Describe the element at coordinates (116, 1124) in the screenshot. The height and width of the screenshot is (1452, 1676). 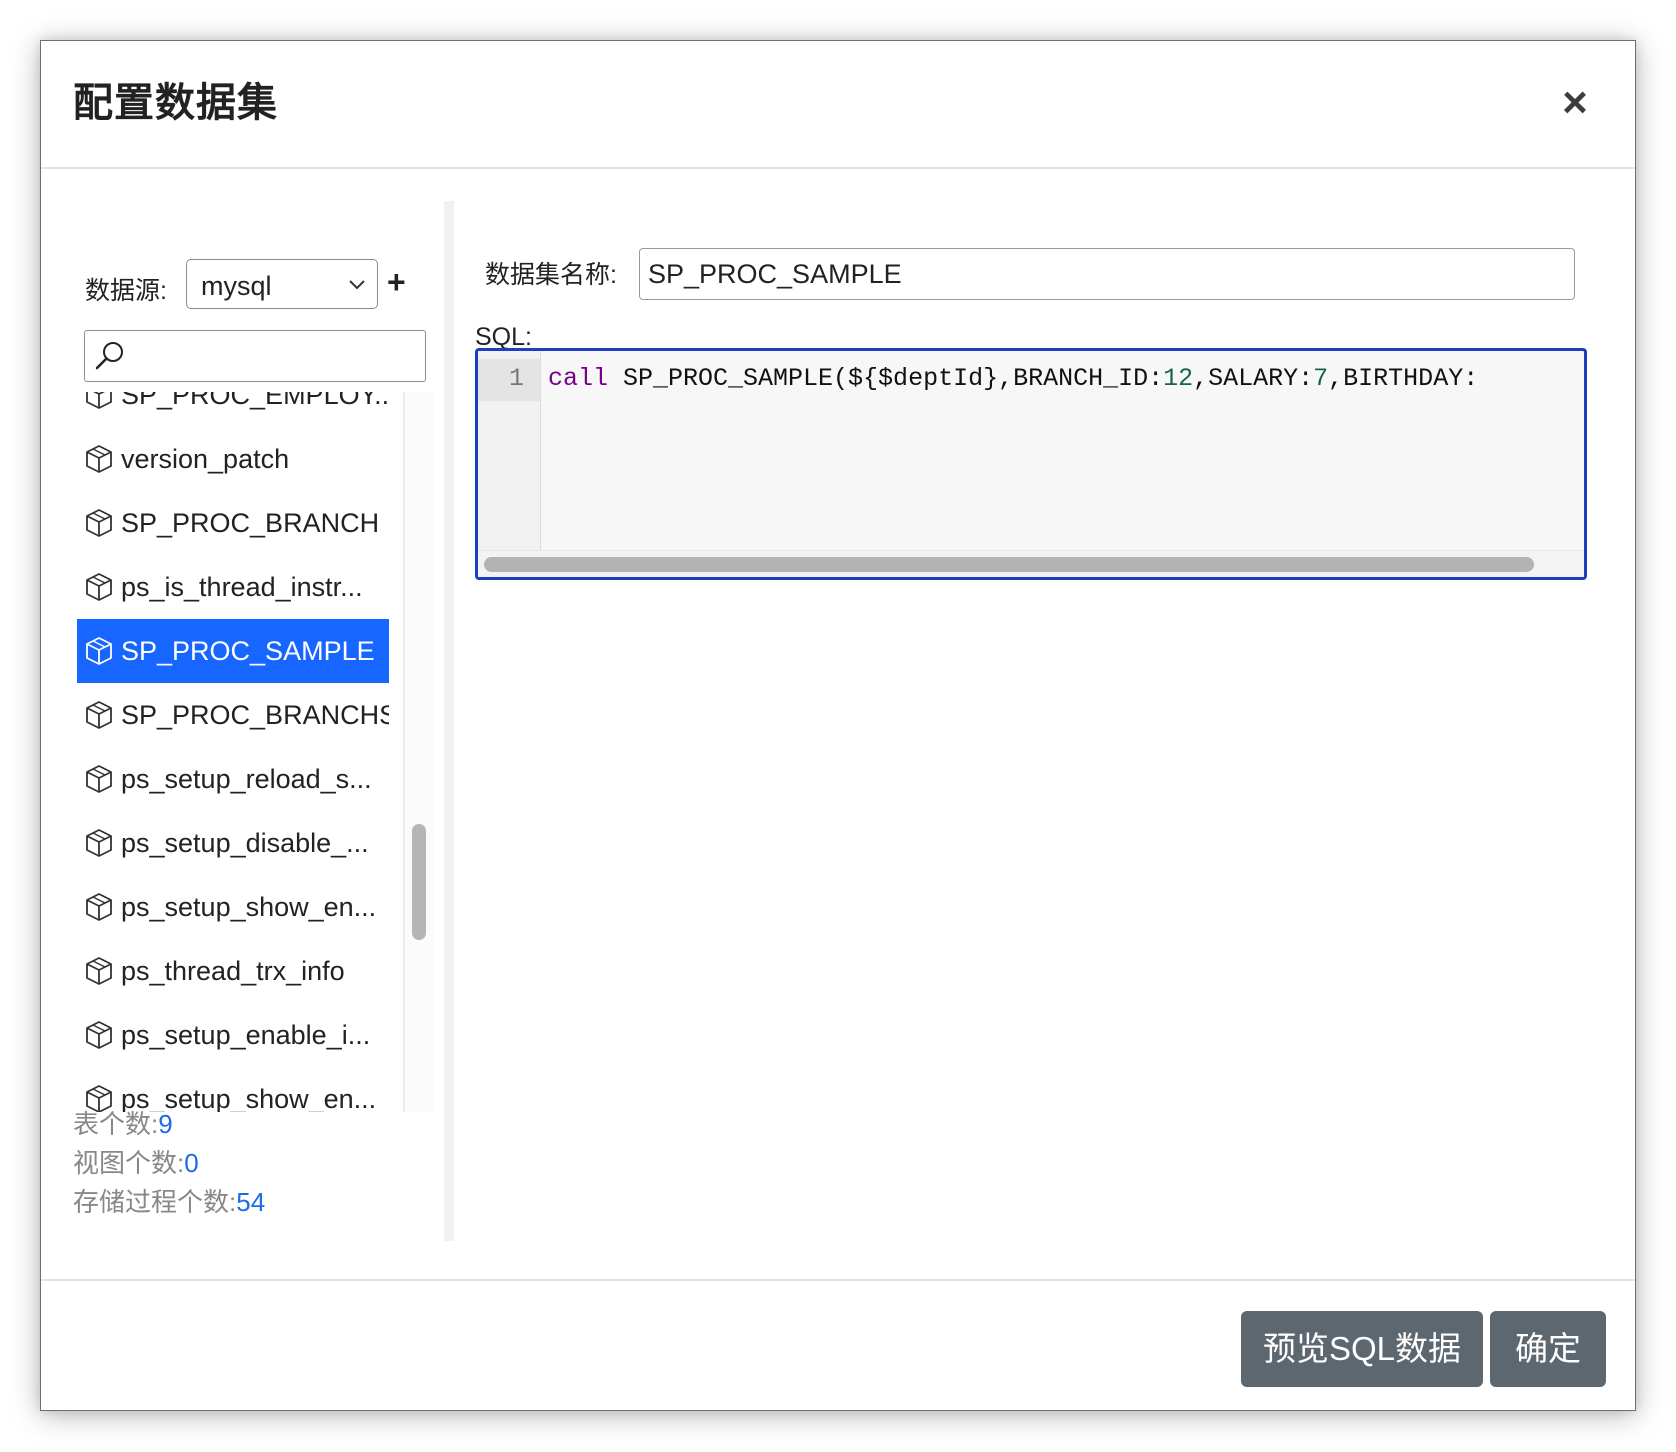
I see `stat-tables-label: 表个数:` at that location.